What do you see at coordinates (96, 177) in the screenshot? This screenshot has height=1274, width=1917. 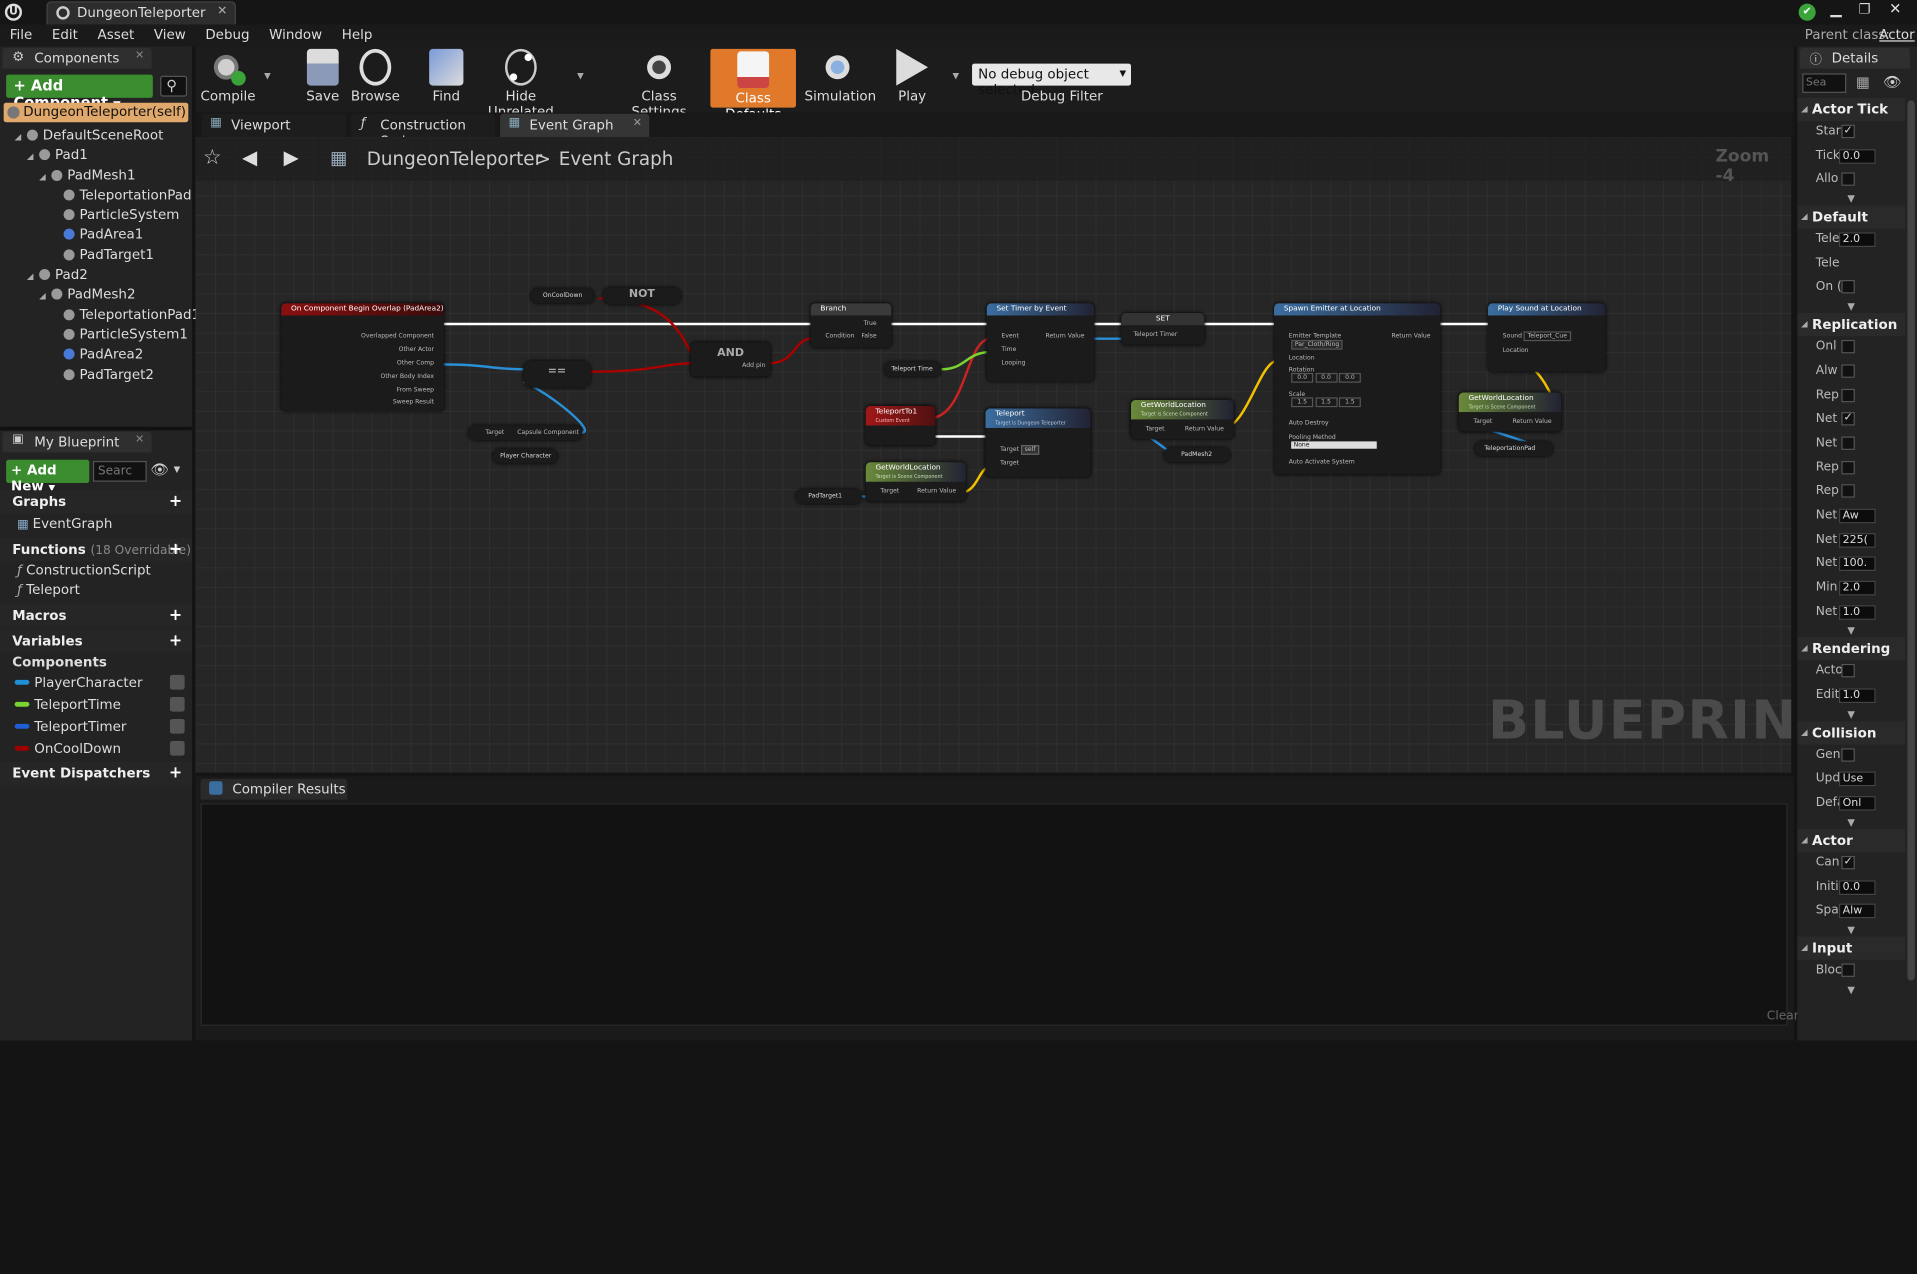 I see `component-tree-item: ◢ PadMesh1` at bounding box center [96, 177].